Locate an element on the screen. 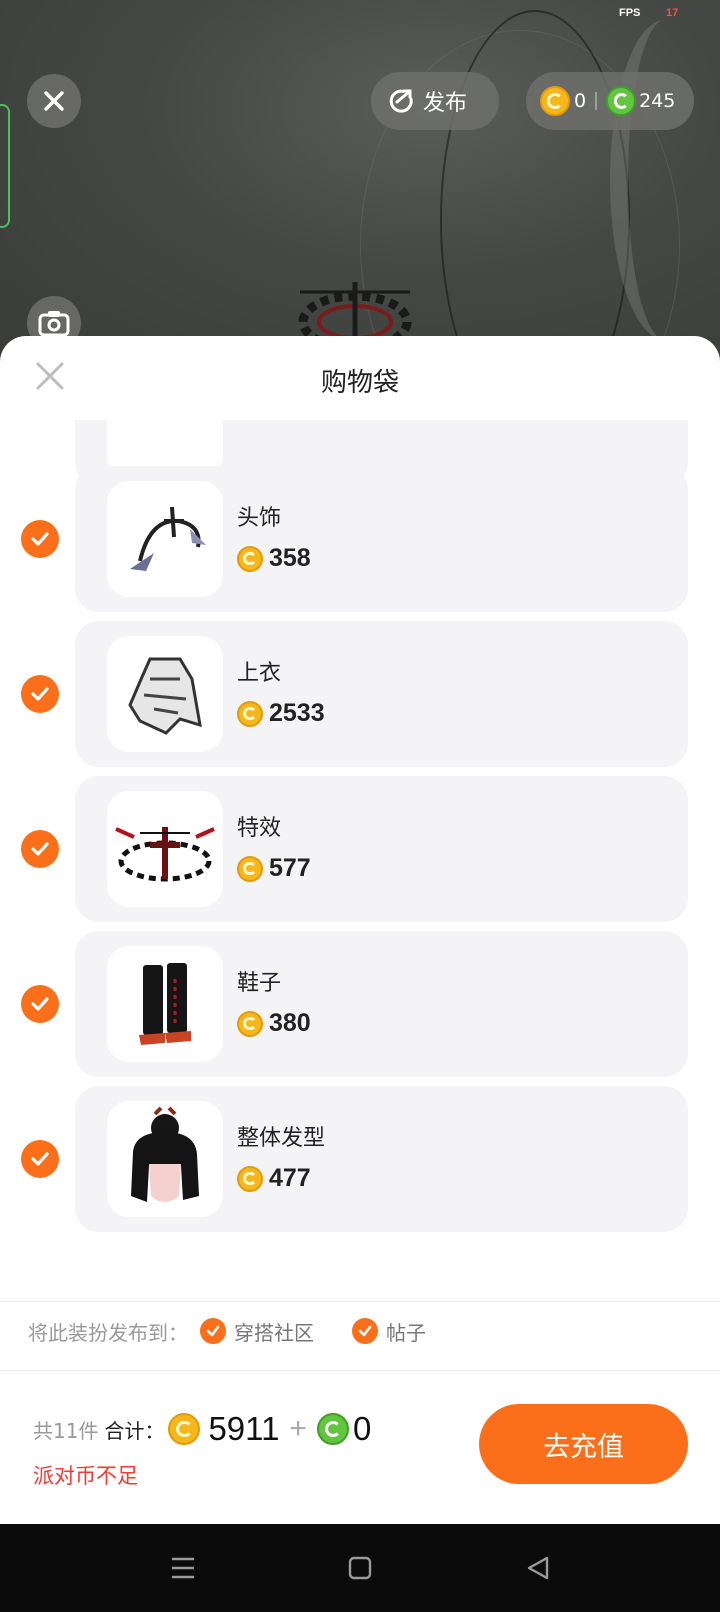 Image resolution: width=720 pixels, height=1612 pixels. close-editor-button is located at coordinates (54, 101).